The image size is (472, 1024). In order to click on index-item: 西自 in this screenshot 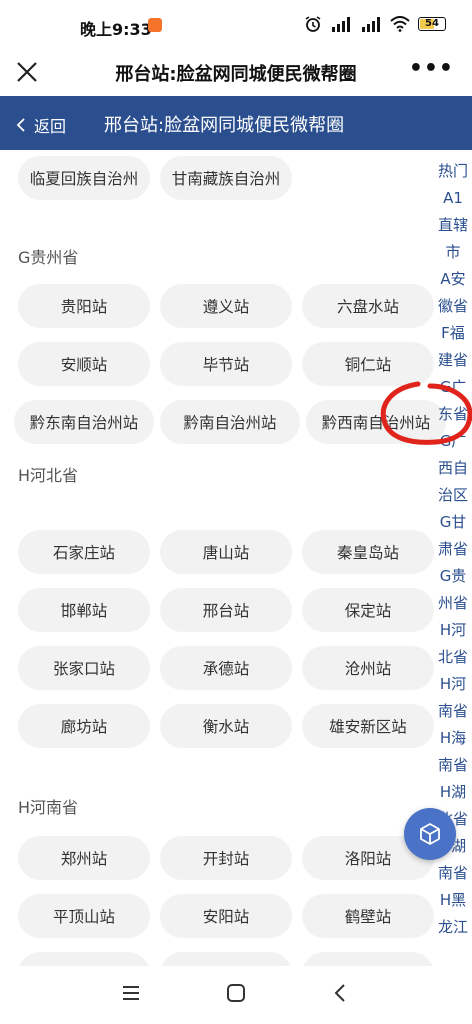, I will do `click(453, 468)`.